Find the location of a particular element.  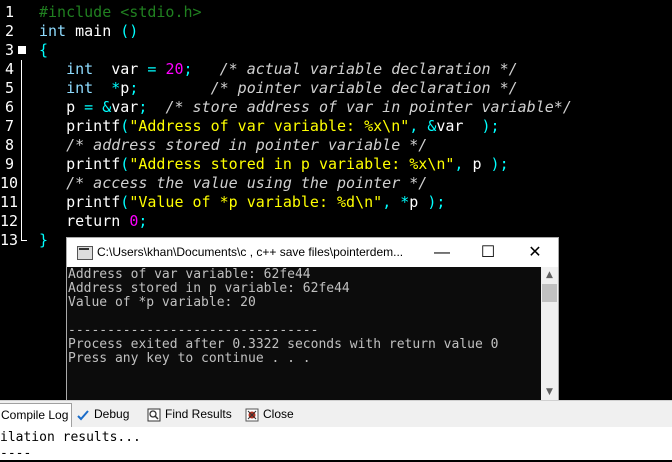

code-token: #include <stdio.h> is located at coordinates (120, 12).